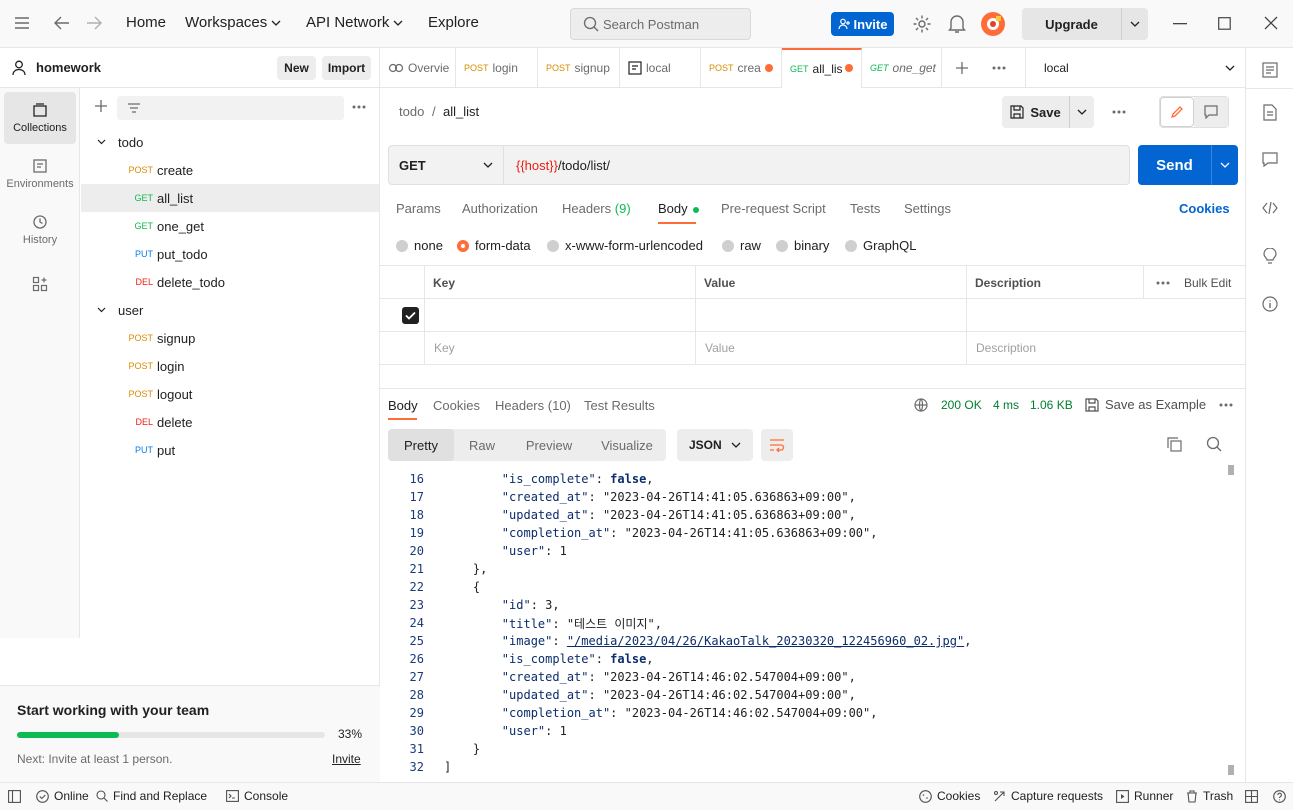 The height and width of the screenshot is (810, 1293). What do you see at coordinates (444, 348) in the screenshot?
I see `key-input: Key` at bounding box center [444, 348].